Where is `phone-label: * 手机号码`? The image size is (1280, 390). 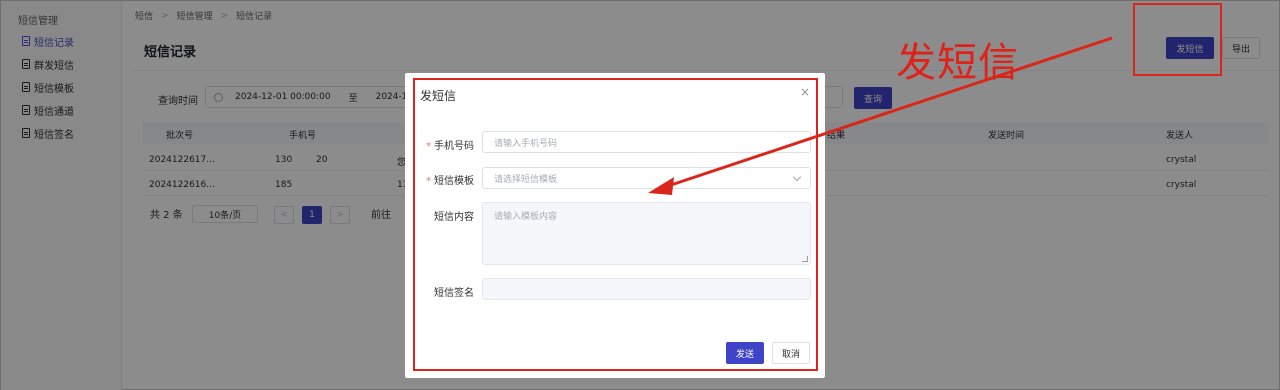 phone-label: * 手机号码 is located at coordinates (450, 146).